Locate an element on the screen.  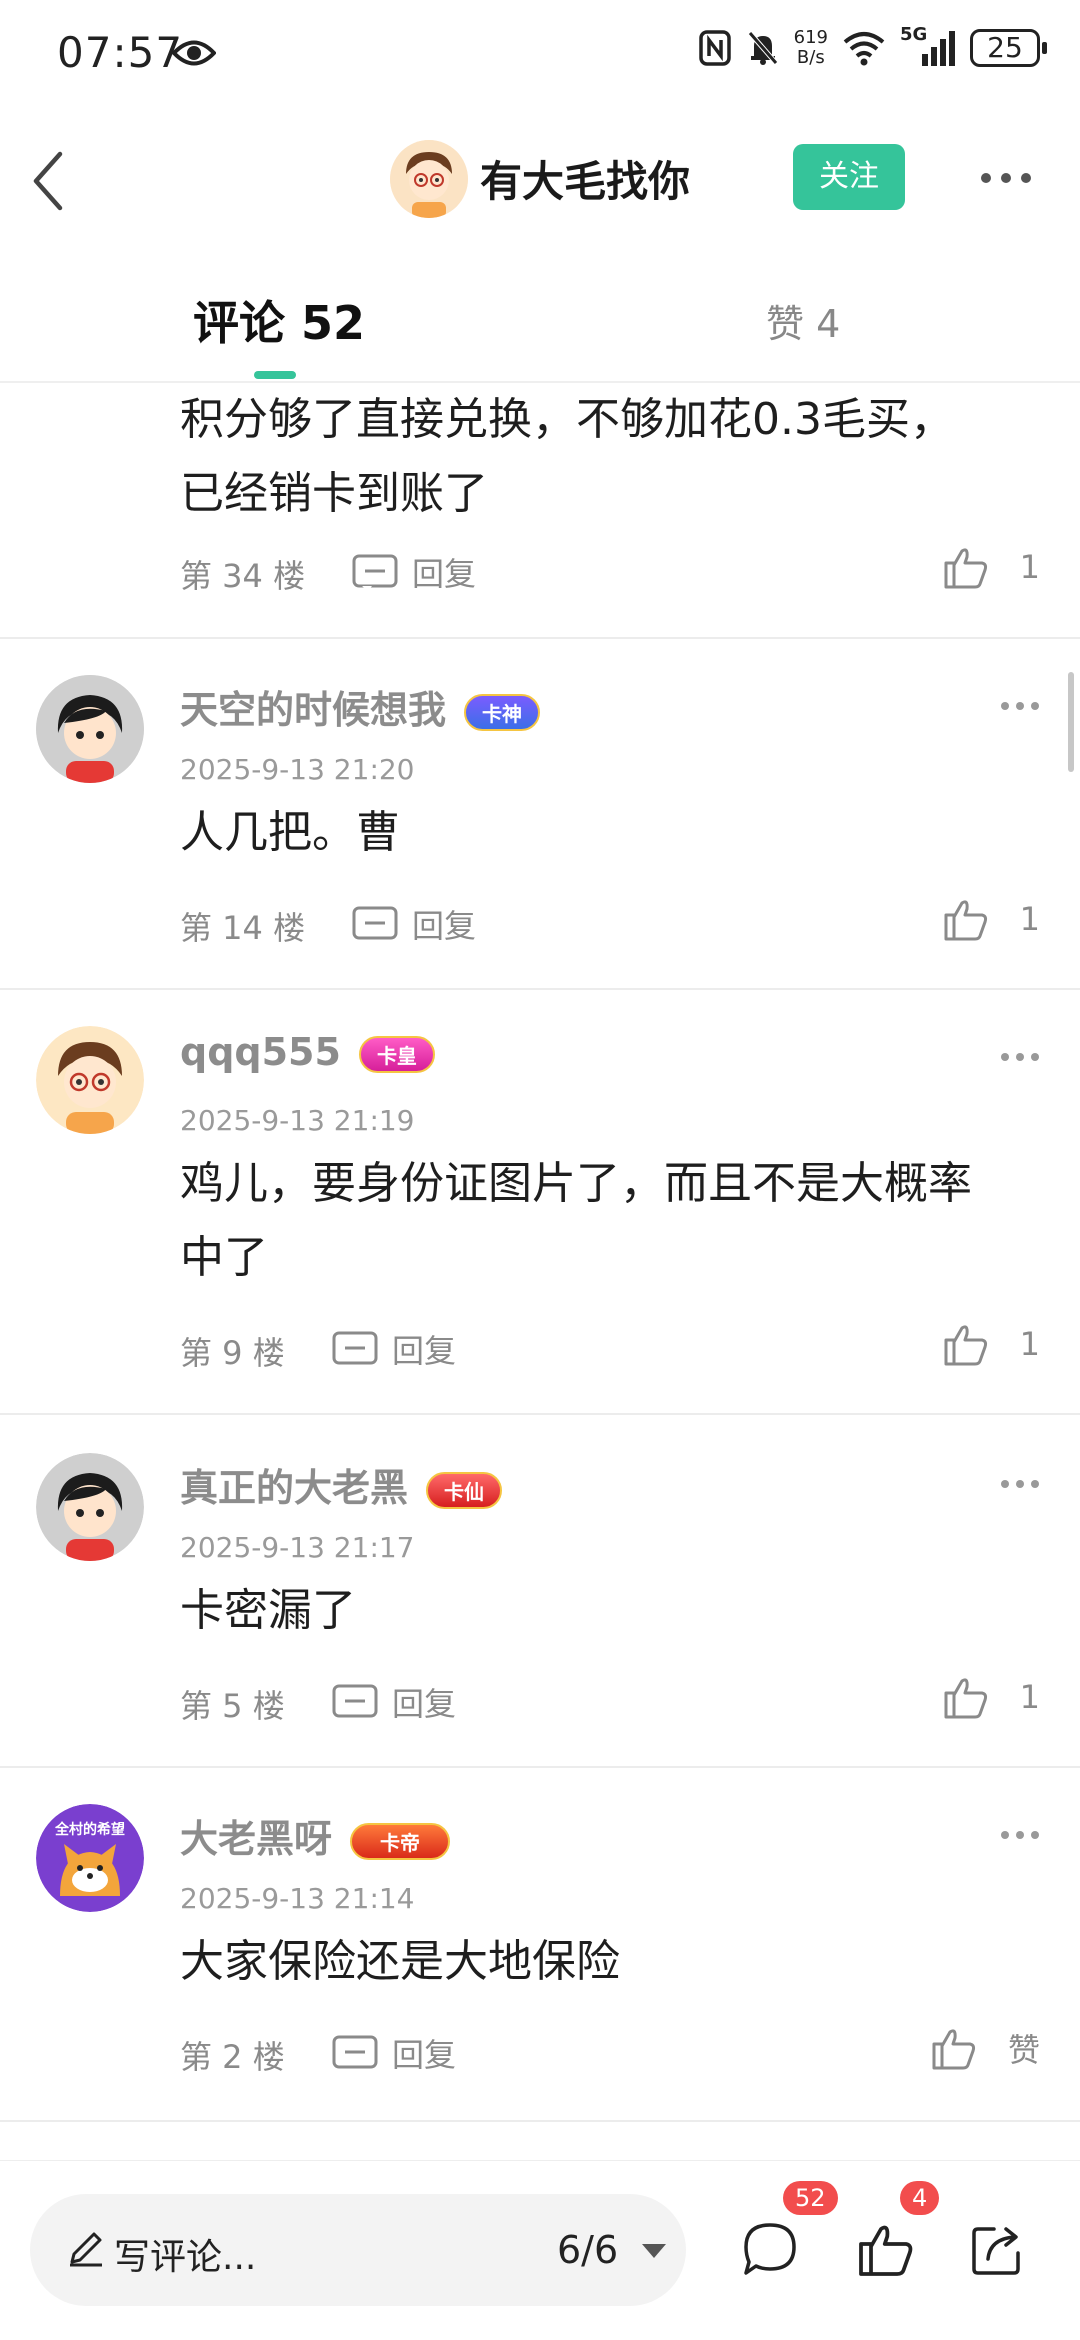
comment-item: 积分够了直接兑换，不够加花0.3毛买， 已经销卡到账了 第 34 楼 回复 1 is located at coordinates (540, 511).